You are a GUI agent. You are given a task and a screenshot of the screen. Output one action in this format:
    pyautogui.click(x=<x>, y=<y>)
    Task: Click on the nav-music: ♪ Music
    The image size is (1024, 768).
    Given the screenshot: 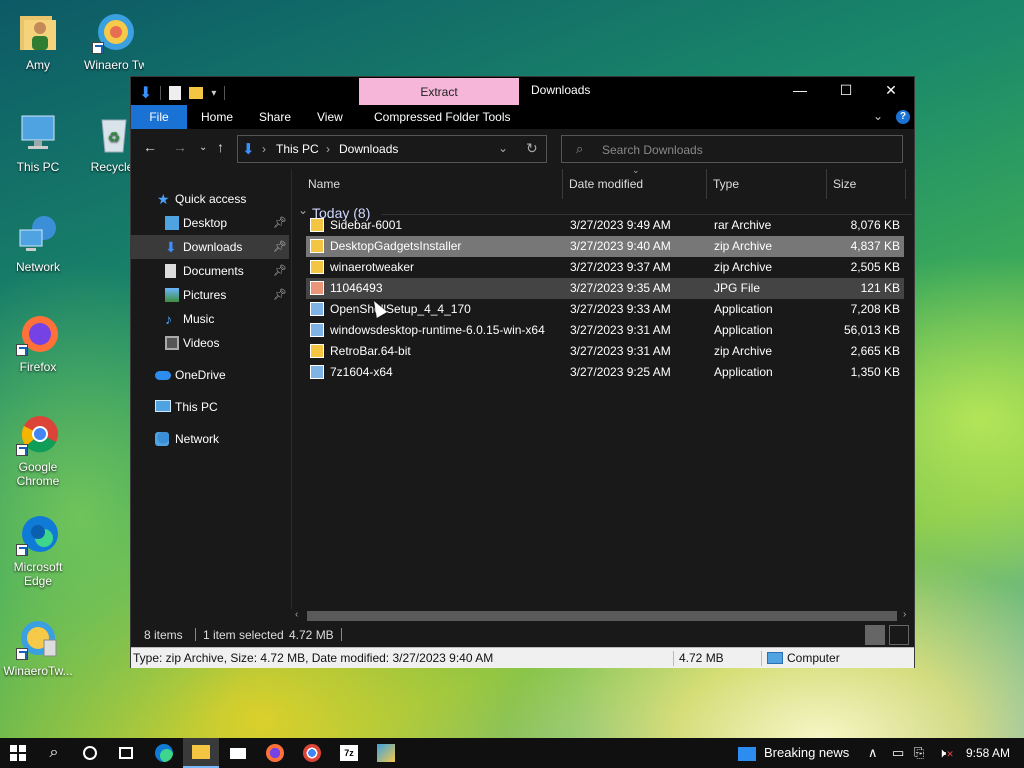 What is the action you would take?
    pyautogui.click(x=210, y=319)
    